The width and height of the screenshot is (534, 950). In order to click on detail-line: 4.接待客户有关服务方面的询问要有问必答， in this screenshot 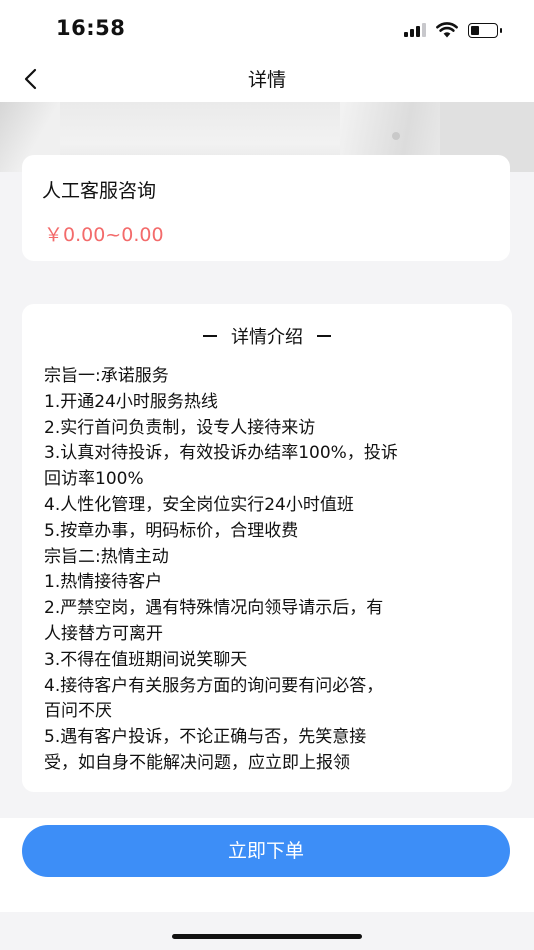, I will do `click(214, 685)`.